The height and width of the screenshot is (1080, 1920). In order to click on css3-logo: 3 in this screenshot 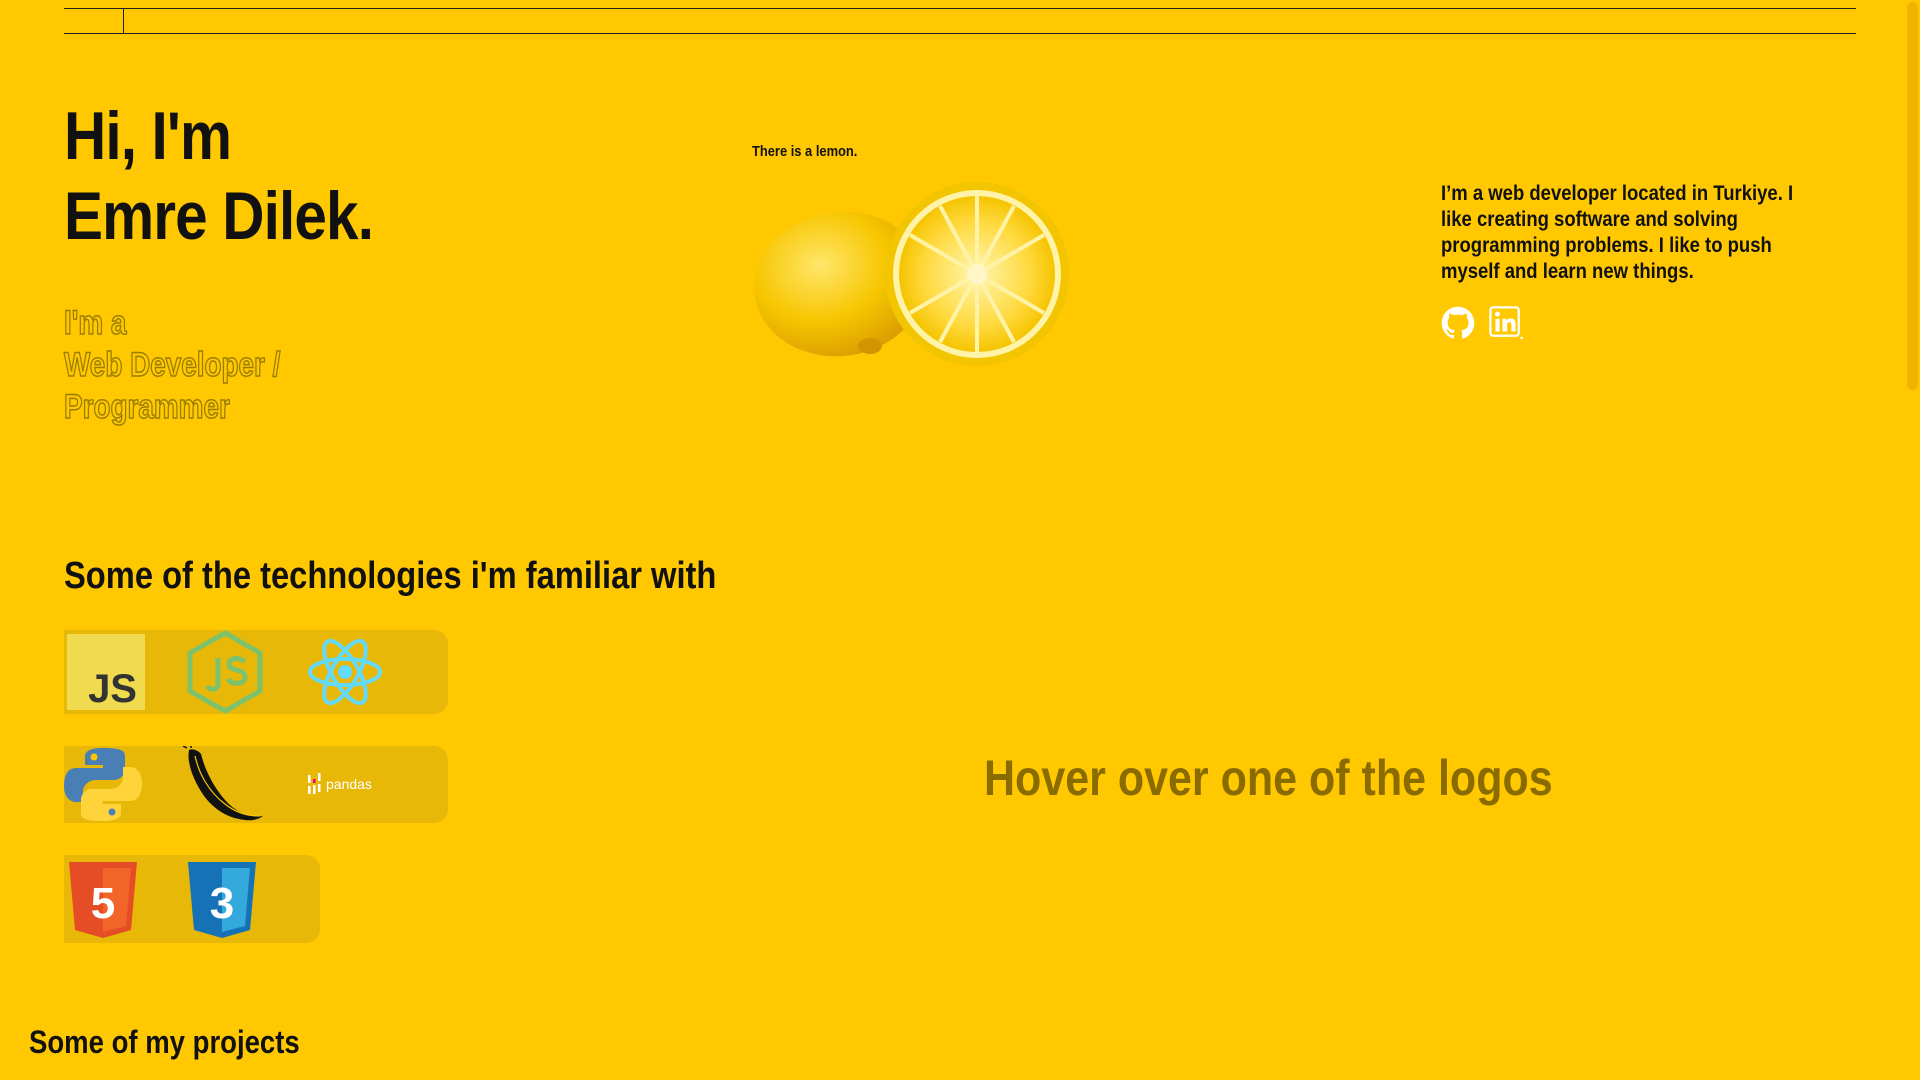, I will do `click(222, 900)`.